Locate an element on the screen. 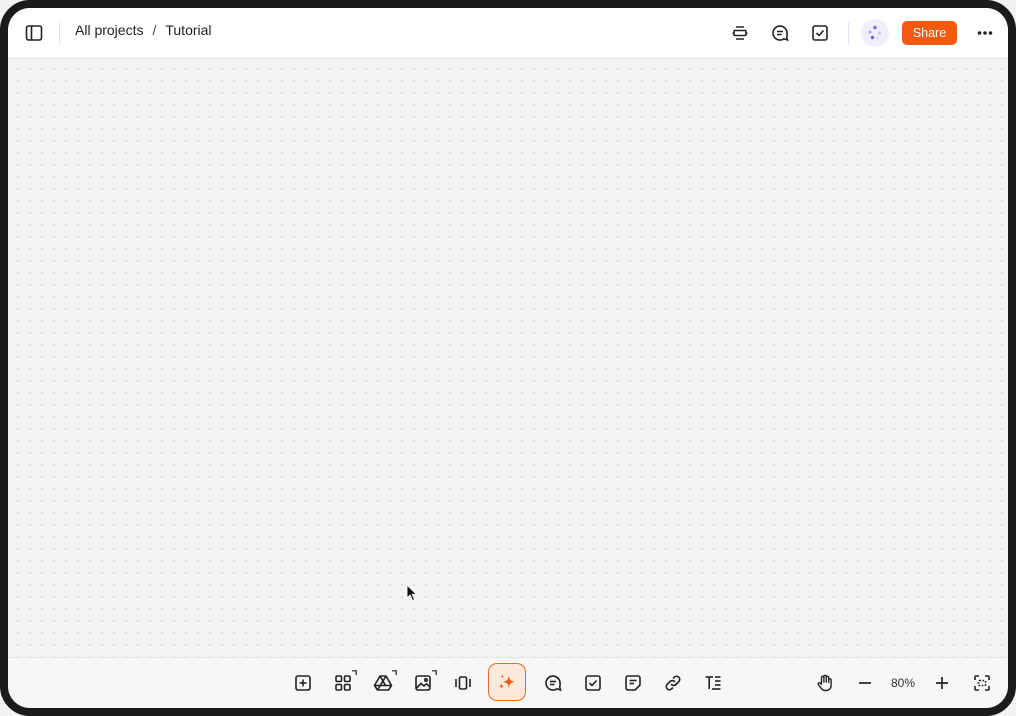 The width and height of the screenshot is (1016, 716). carousel-icon is located at coordinates (463, 683).